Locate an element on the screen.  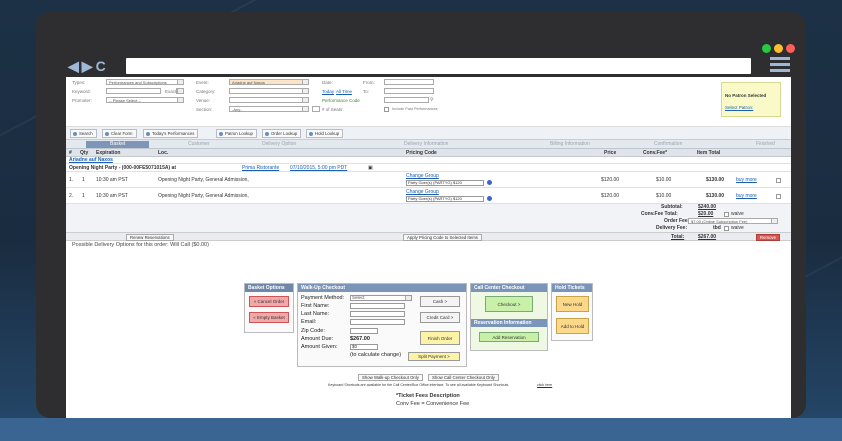
cash-button: Cash > is located at coordinates (440, 301).